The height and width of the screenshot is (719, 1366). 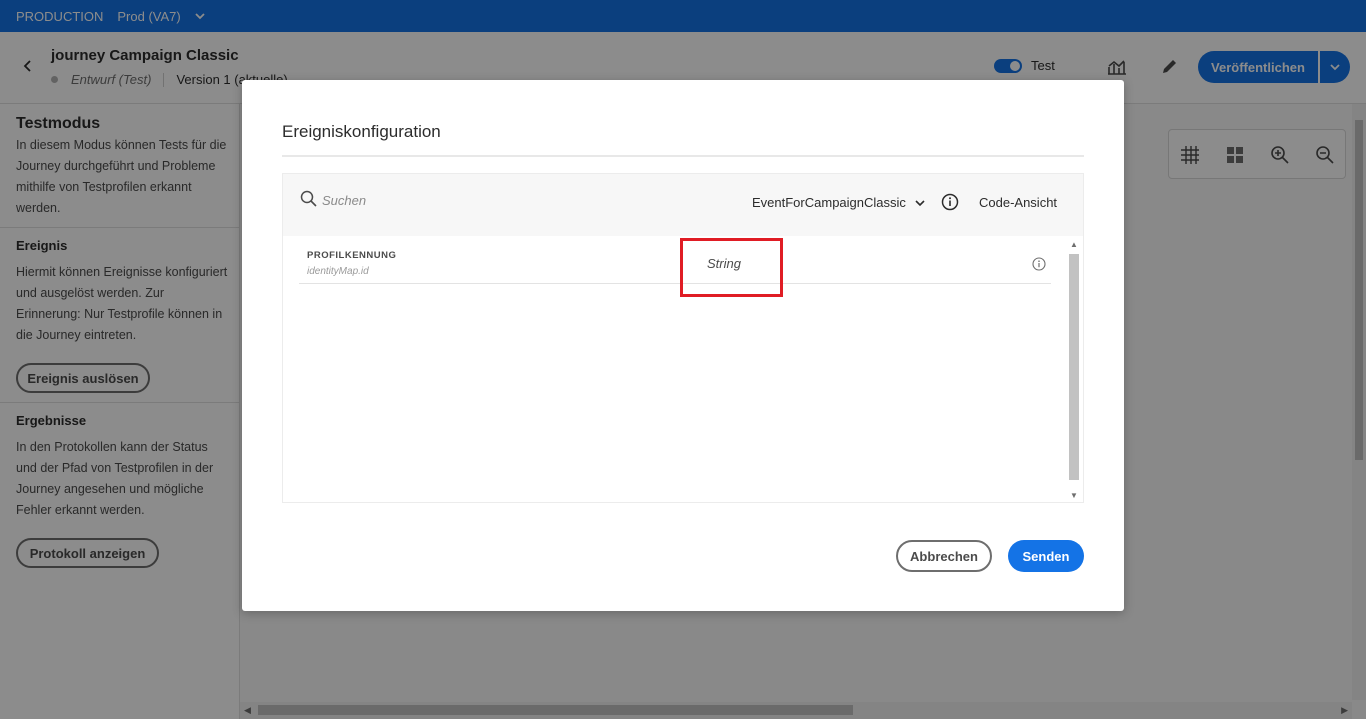 I want to click on highlight-box, so click(x=731, y=267).